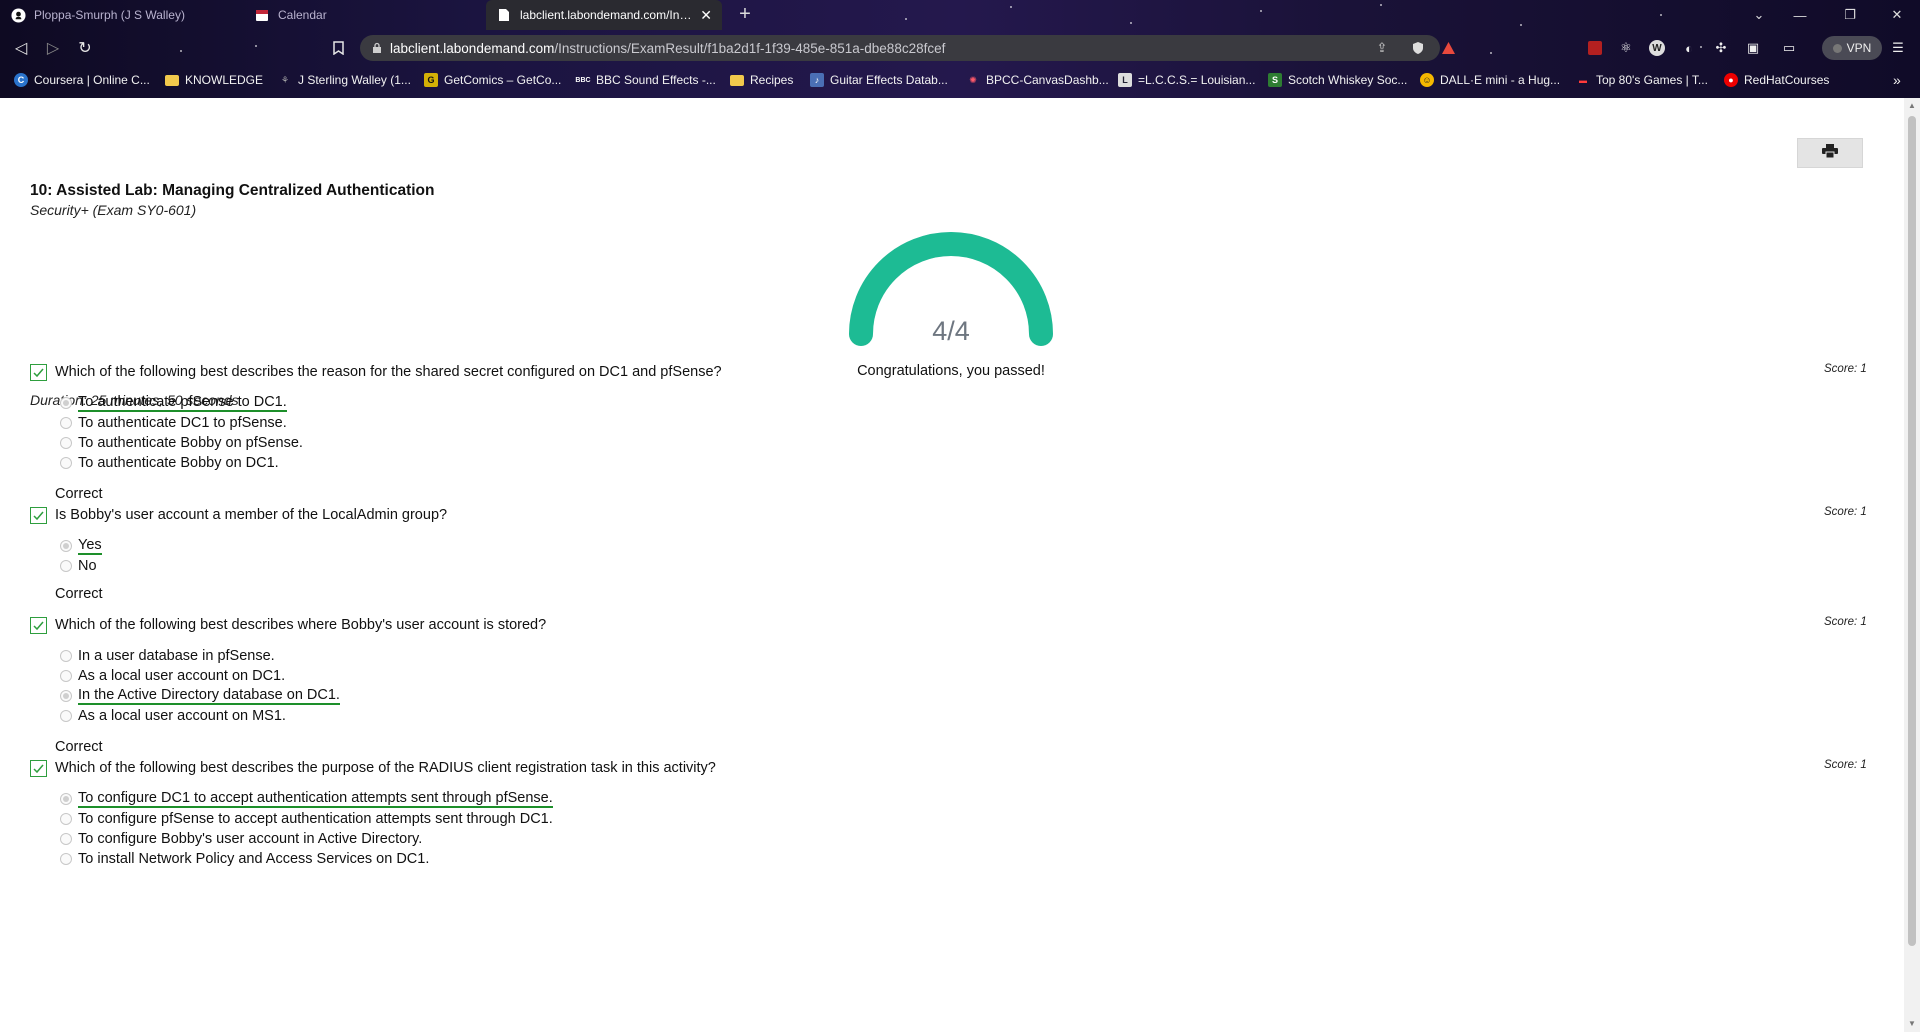 Image resolution: width=1920 pixels, height=1032 pixels. I want to click on answer-option: As a local user account on DC1., so click(200, 676).